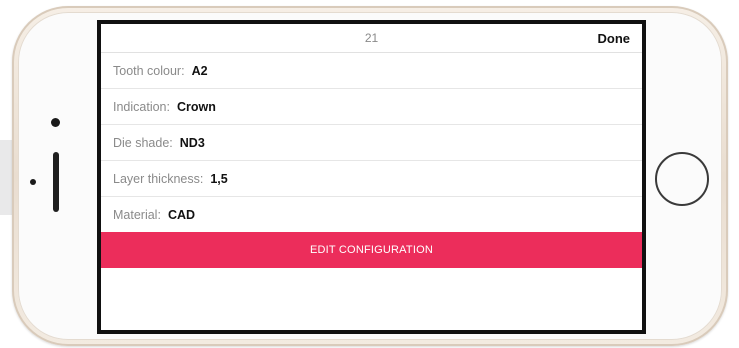 This screenshot has width=739, height=348. What do you see at coordinates (614, 38) in the screenshot?
I see `done-button: Done` at bounding box center [614, 38].